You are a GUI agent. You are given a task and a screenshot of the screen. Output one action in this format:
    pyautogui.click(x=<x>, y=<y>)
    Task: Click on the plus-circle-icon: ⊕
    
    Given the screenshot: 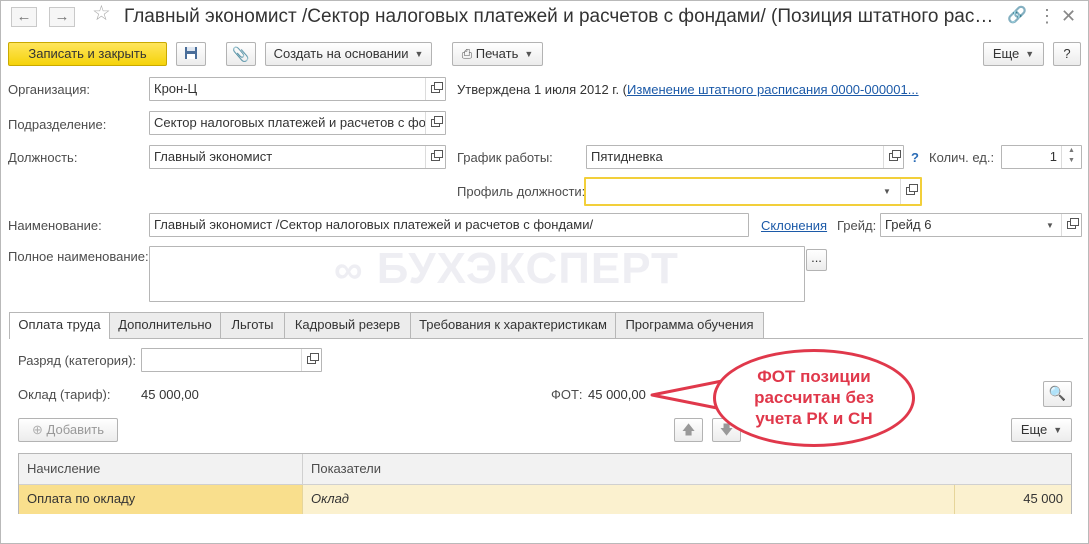 What is the action you would take?
    pyautogui.click(x=37, y=429)
    